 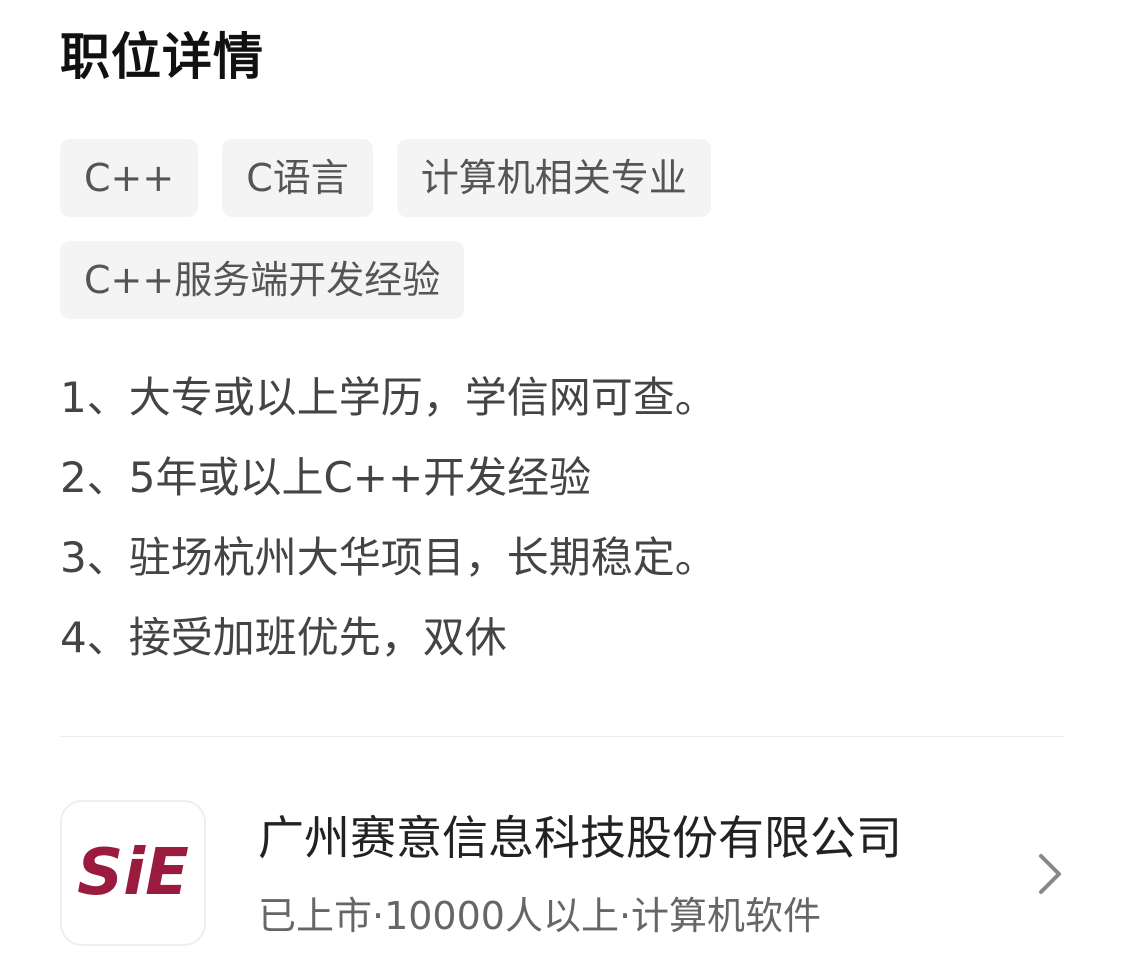 What do you see at coordinates (283, 637) in the screenshot?
I see `description-line: 4、接受加班优先，双休` at bounding box center [283, 637].